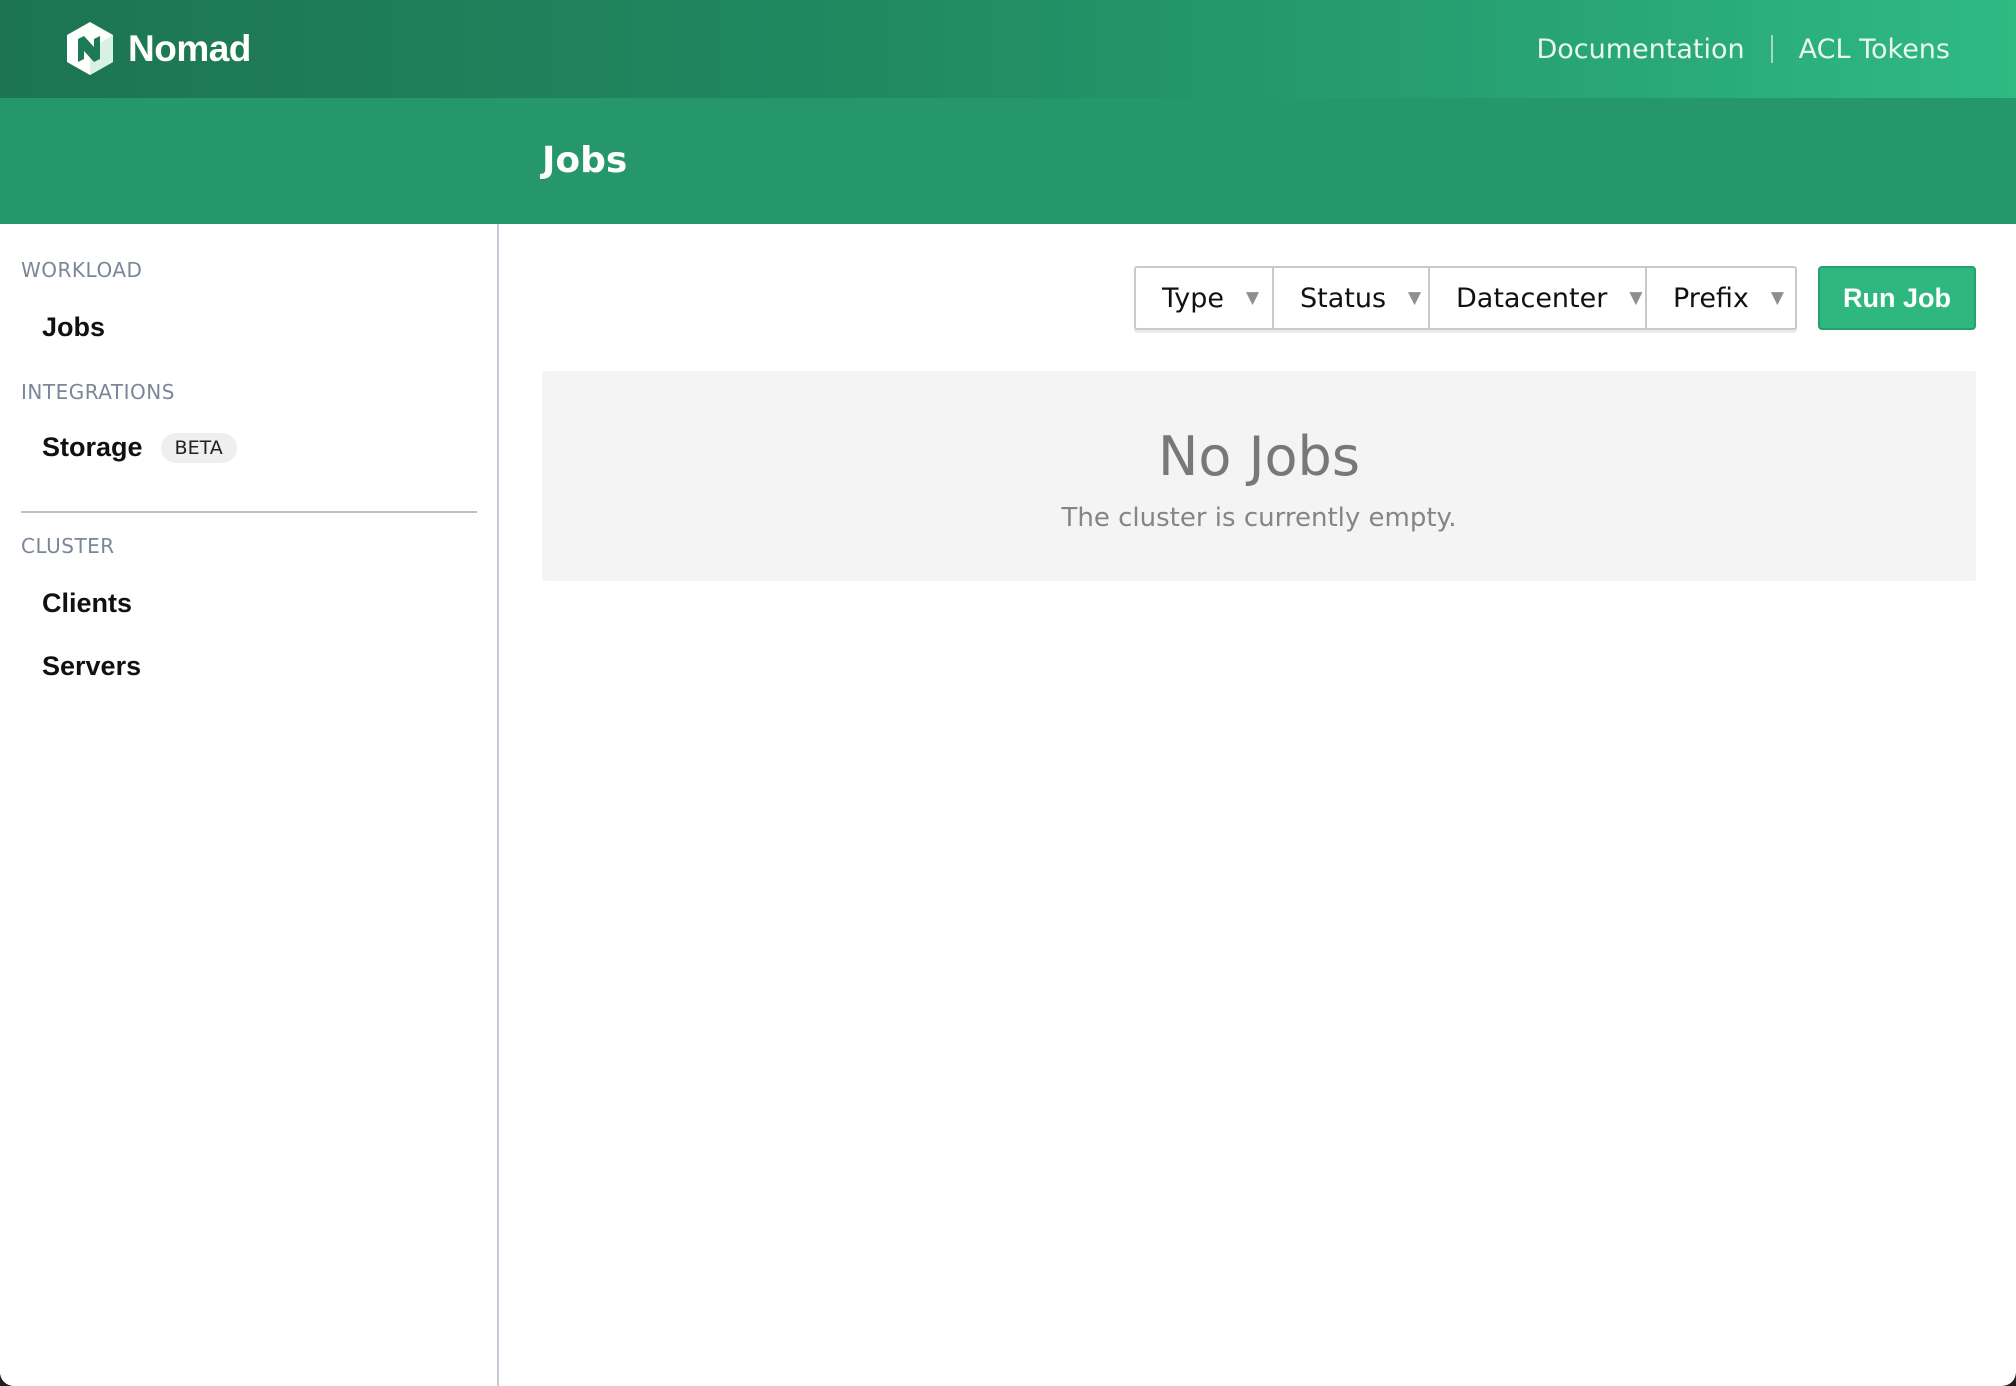  What do you see at coordinates (585, 160) in the screenshot?
I see `page-title: Jobs` at bounding box center [585, 160].